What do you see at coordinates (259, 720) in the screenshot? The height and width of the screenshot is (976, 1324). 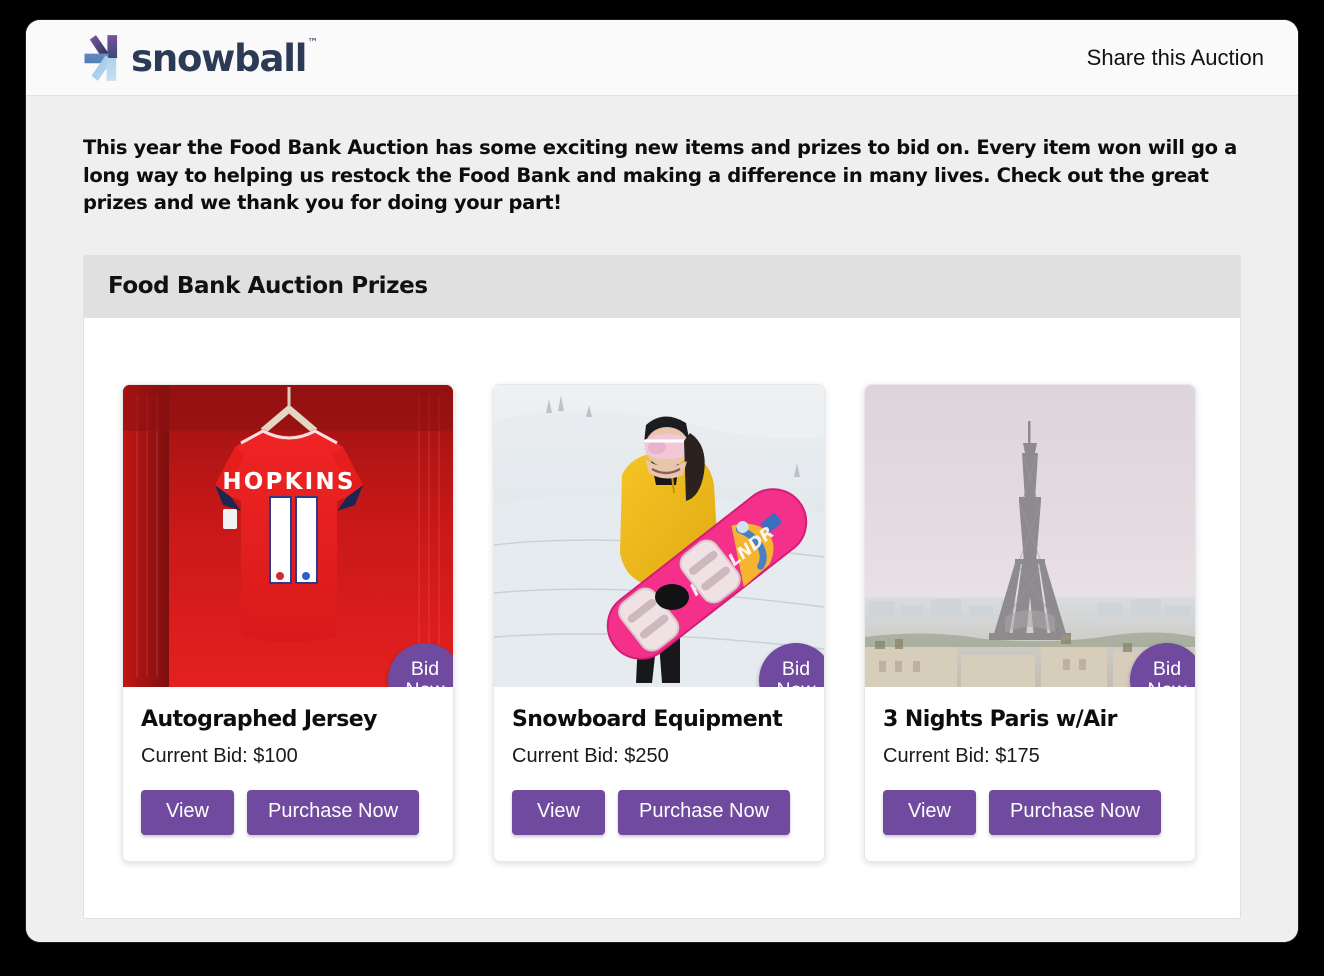 I see `prize-title: Autographed Jersey` at bounding box center [259, 720].